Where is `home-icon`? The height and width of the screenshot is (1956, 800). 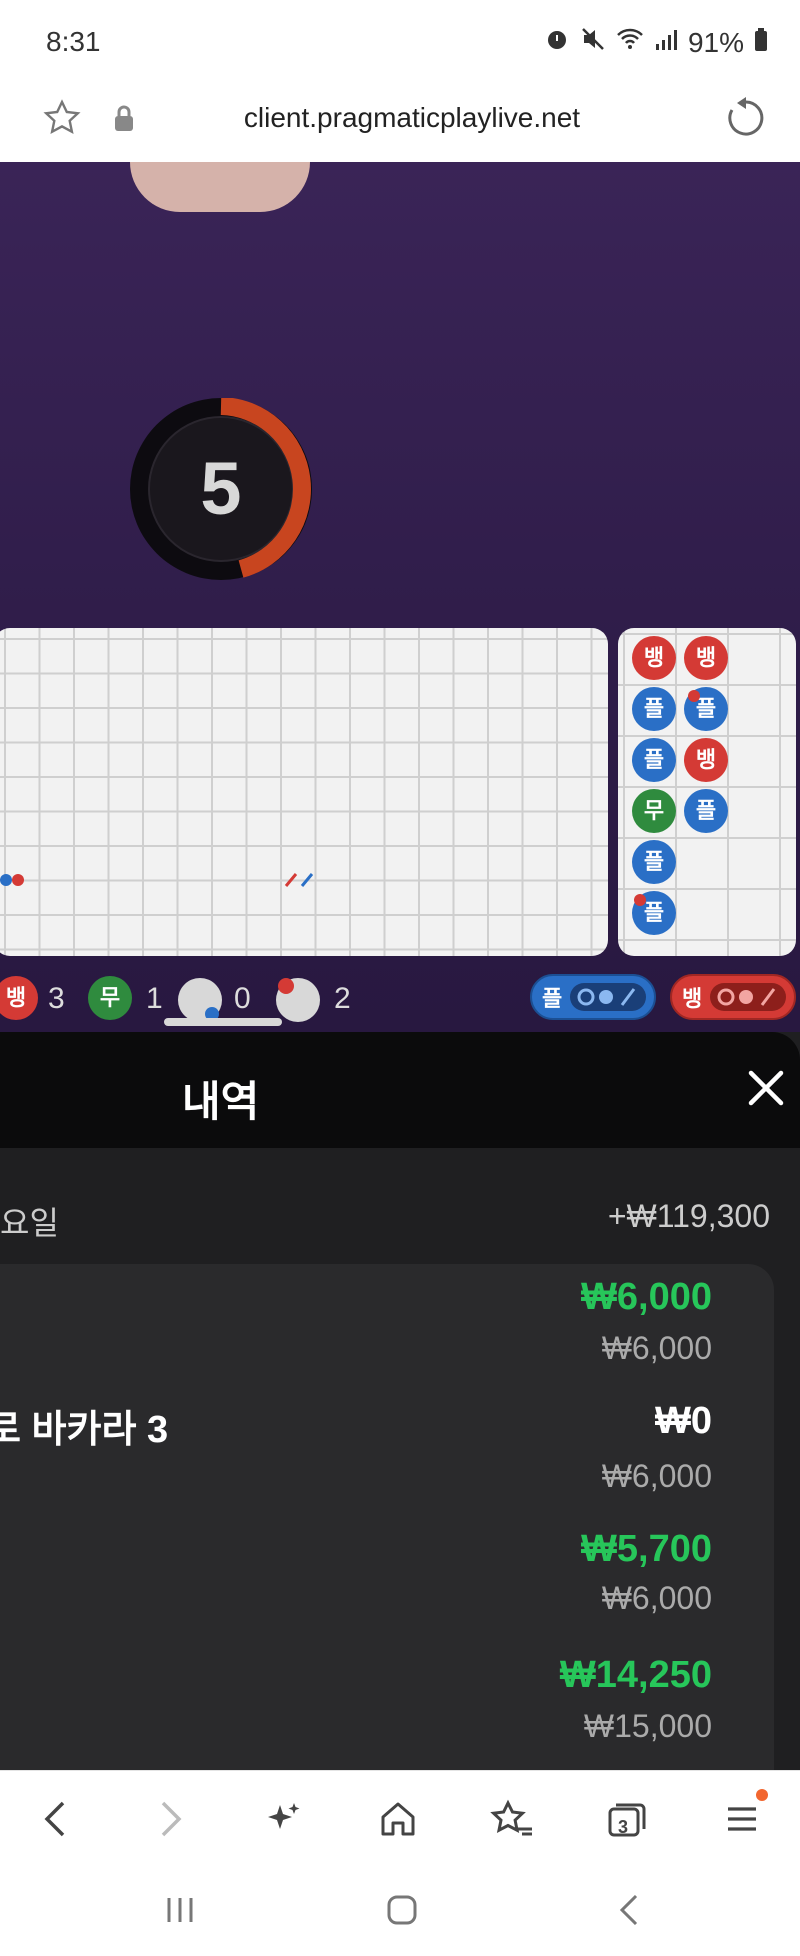
home-icon is located at coordinates (398, 1819).